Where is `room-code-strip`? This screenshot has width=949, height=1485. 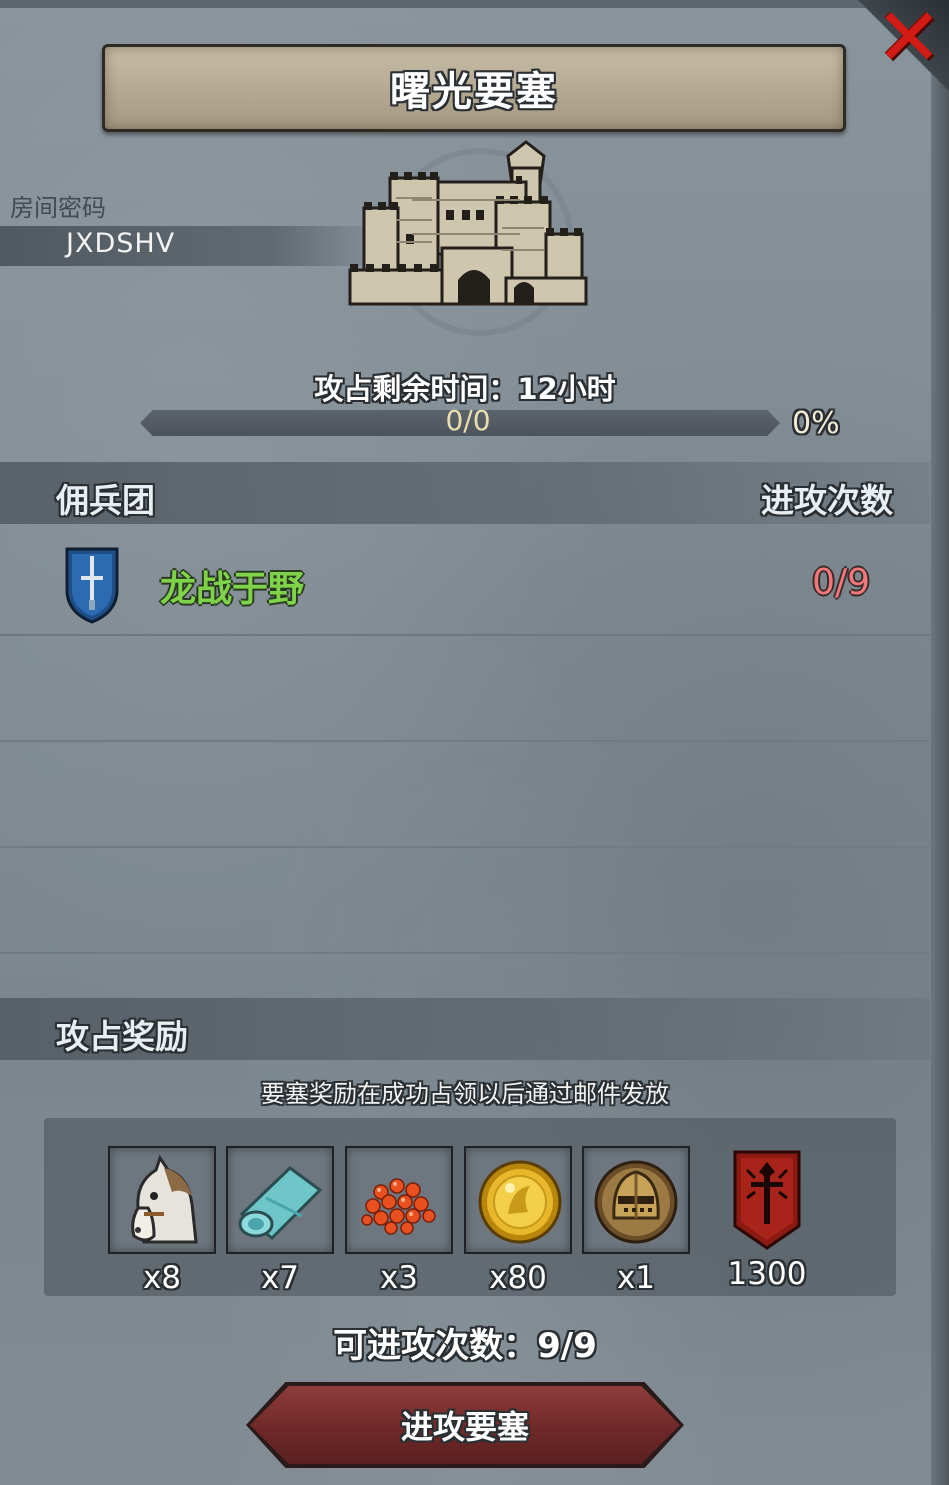 room-code-strip is located at coordinates (195, 246).